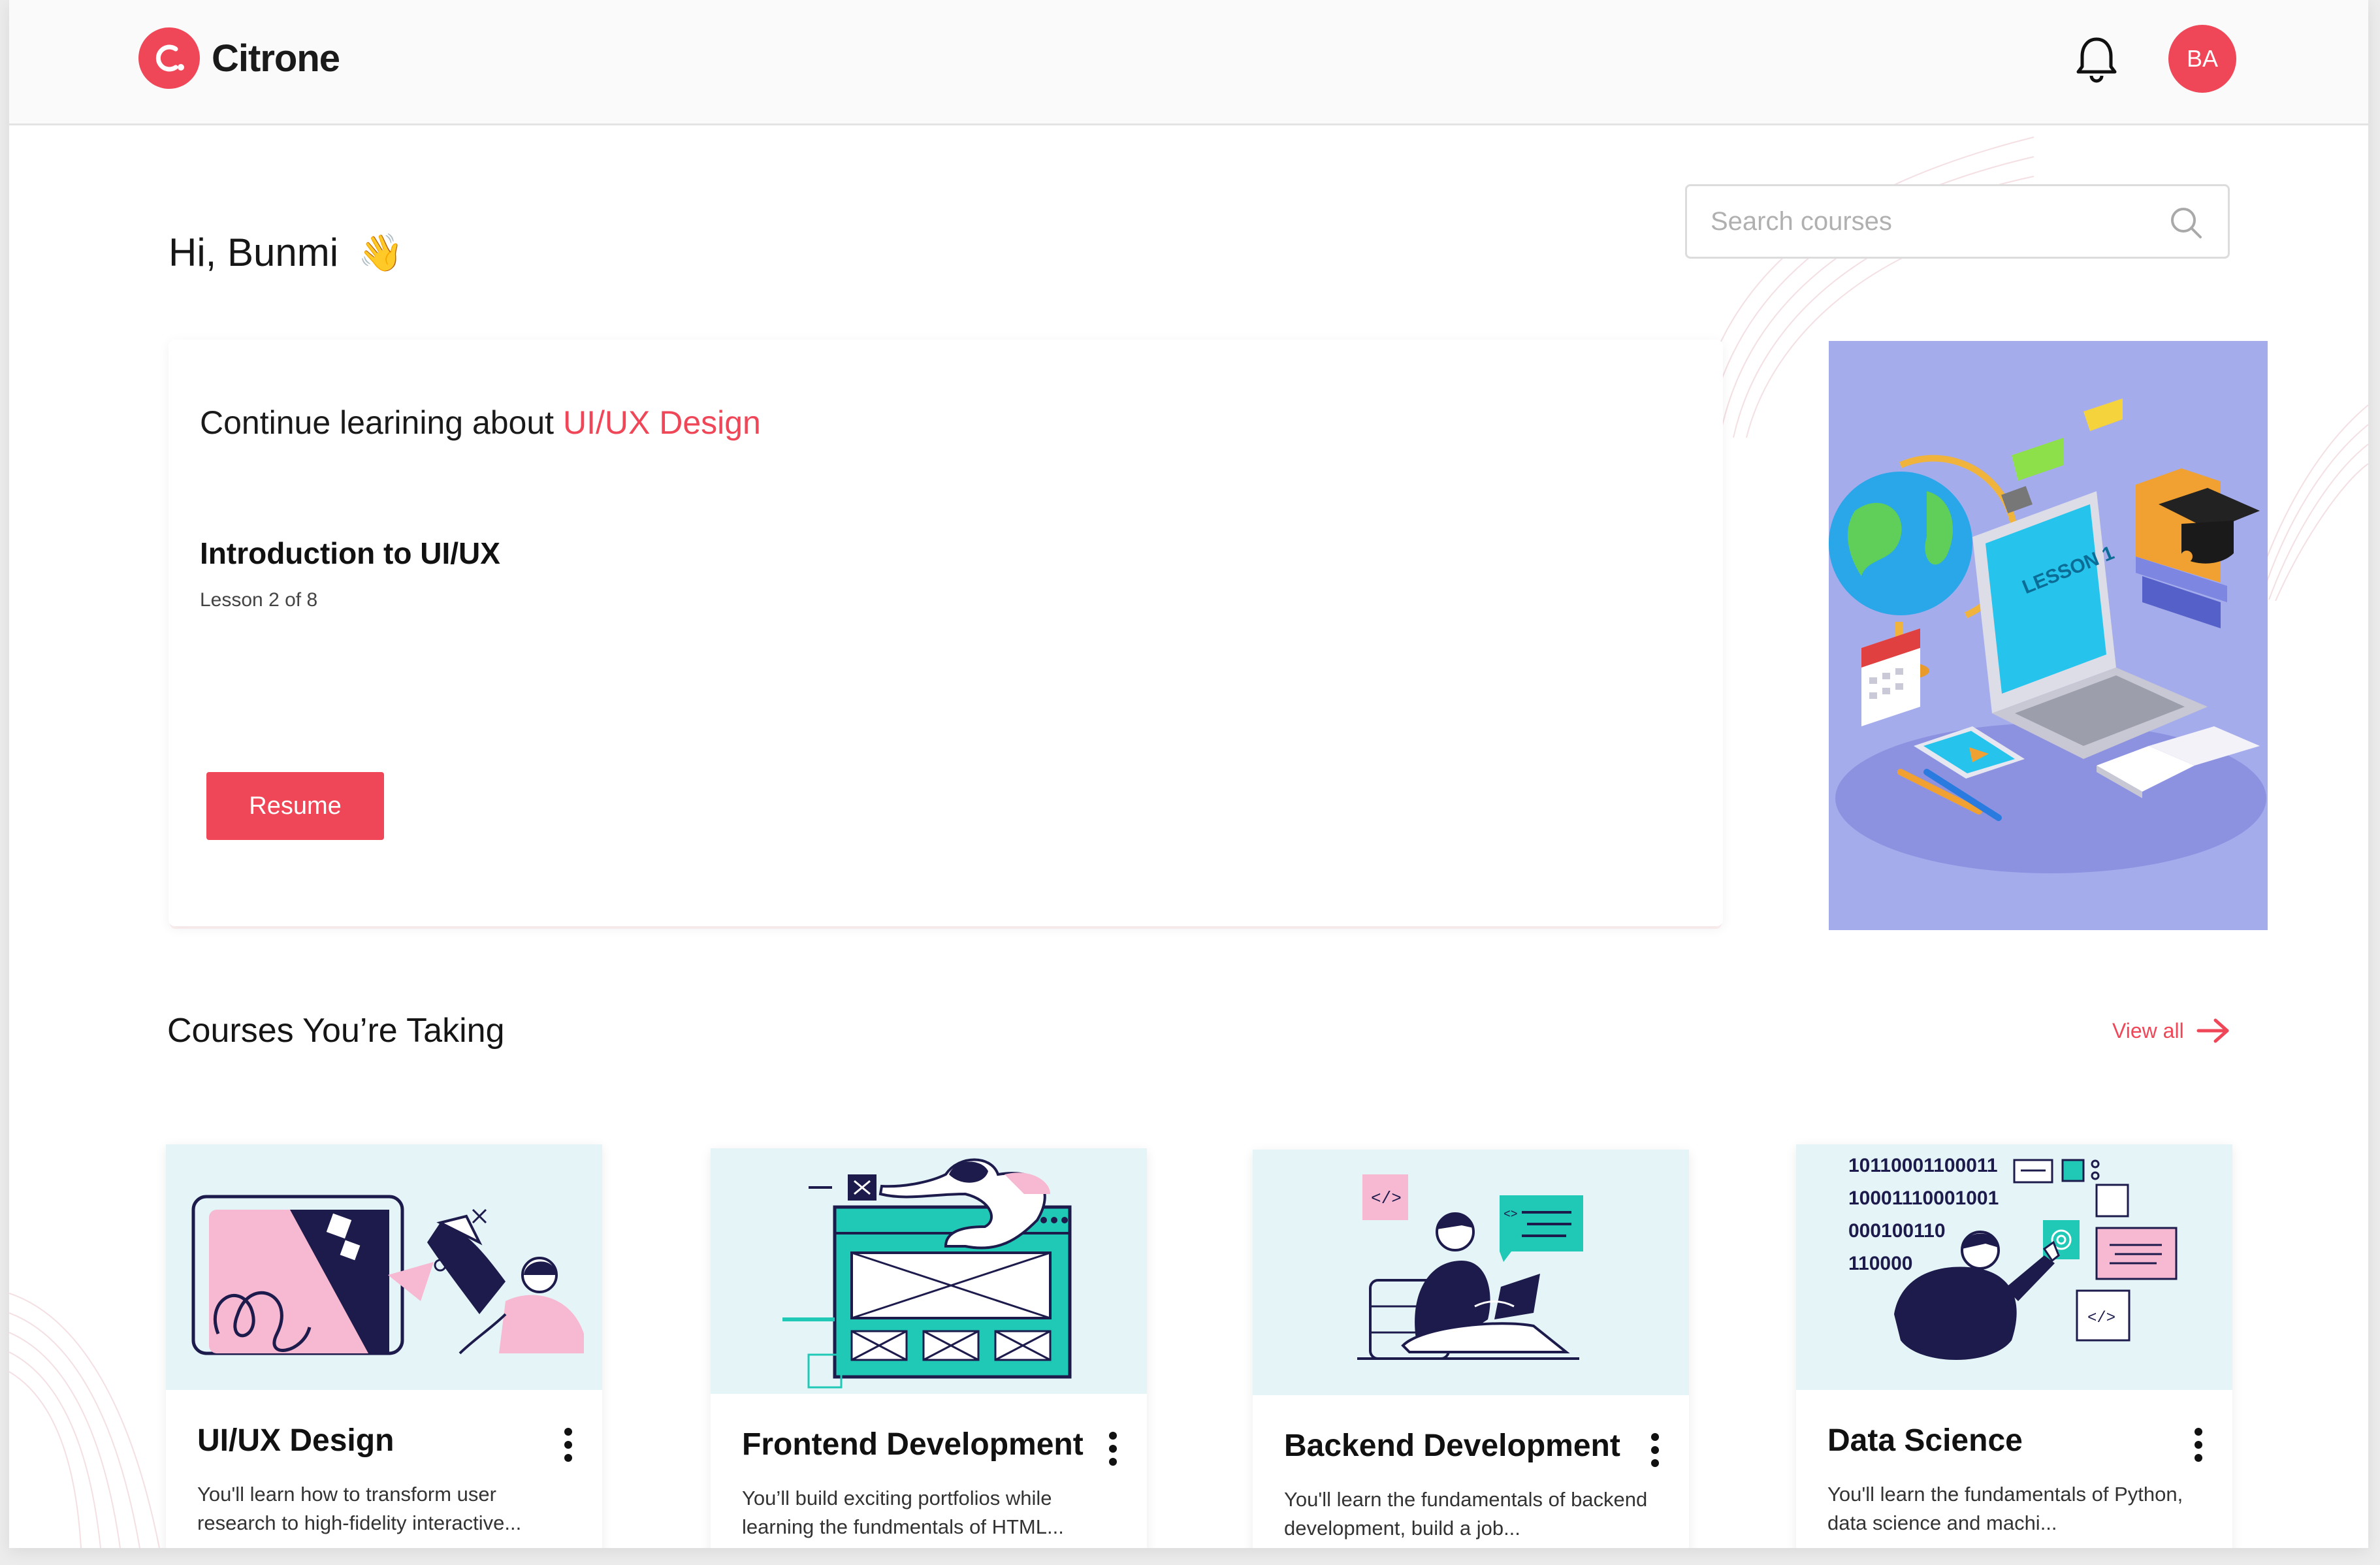 The height and width of the screenshot is (1565, 2380). Describe the element at coordinates (1897, 1231) in the screenshot. I see `binary-line: 000100110` at that location.